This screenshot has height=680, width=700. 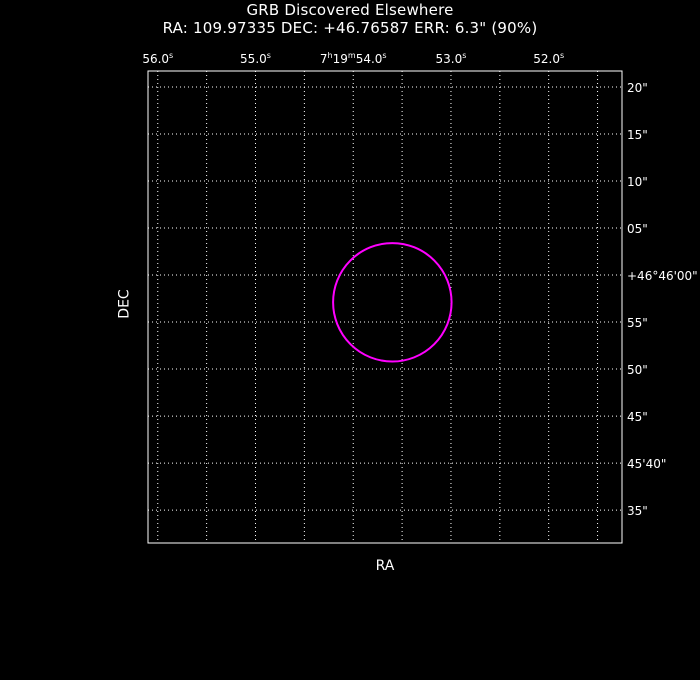 What do you see at coordinates (451, 58) in the screenshot?
I see `x-tick-label: 53.0s` at bounding box center [451, 58].